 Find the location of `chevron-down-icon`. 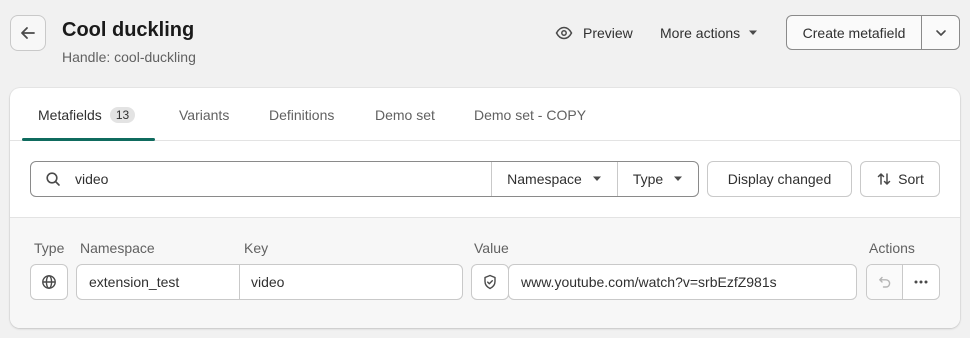

chevron-down-icon is located at coordinates (940, 32).